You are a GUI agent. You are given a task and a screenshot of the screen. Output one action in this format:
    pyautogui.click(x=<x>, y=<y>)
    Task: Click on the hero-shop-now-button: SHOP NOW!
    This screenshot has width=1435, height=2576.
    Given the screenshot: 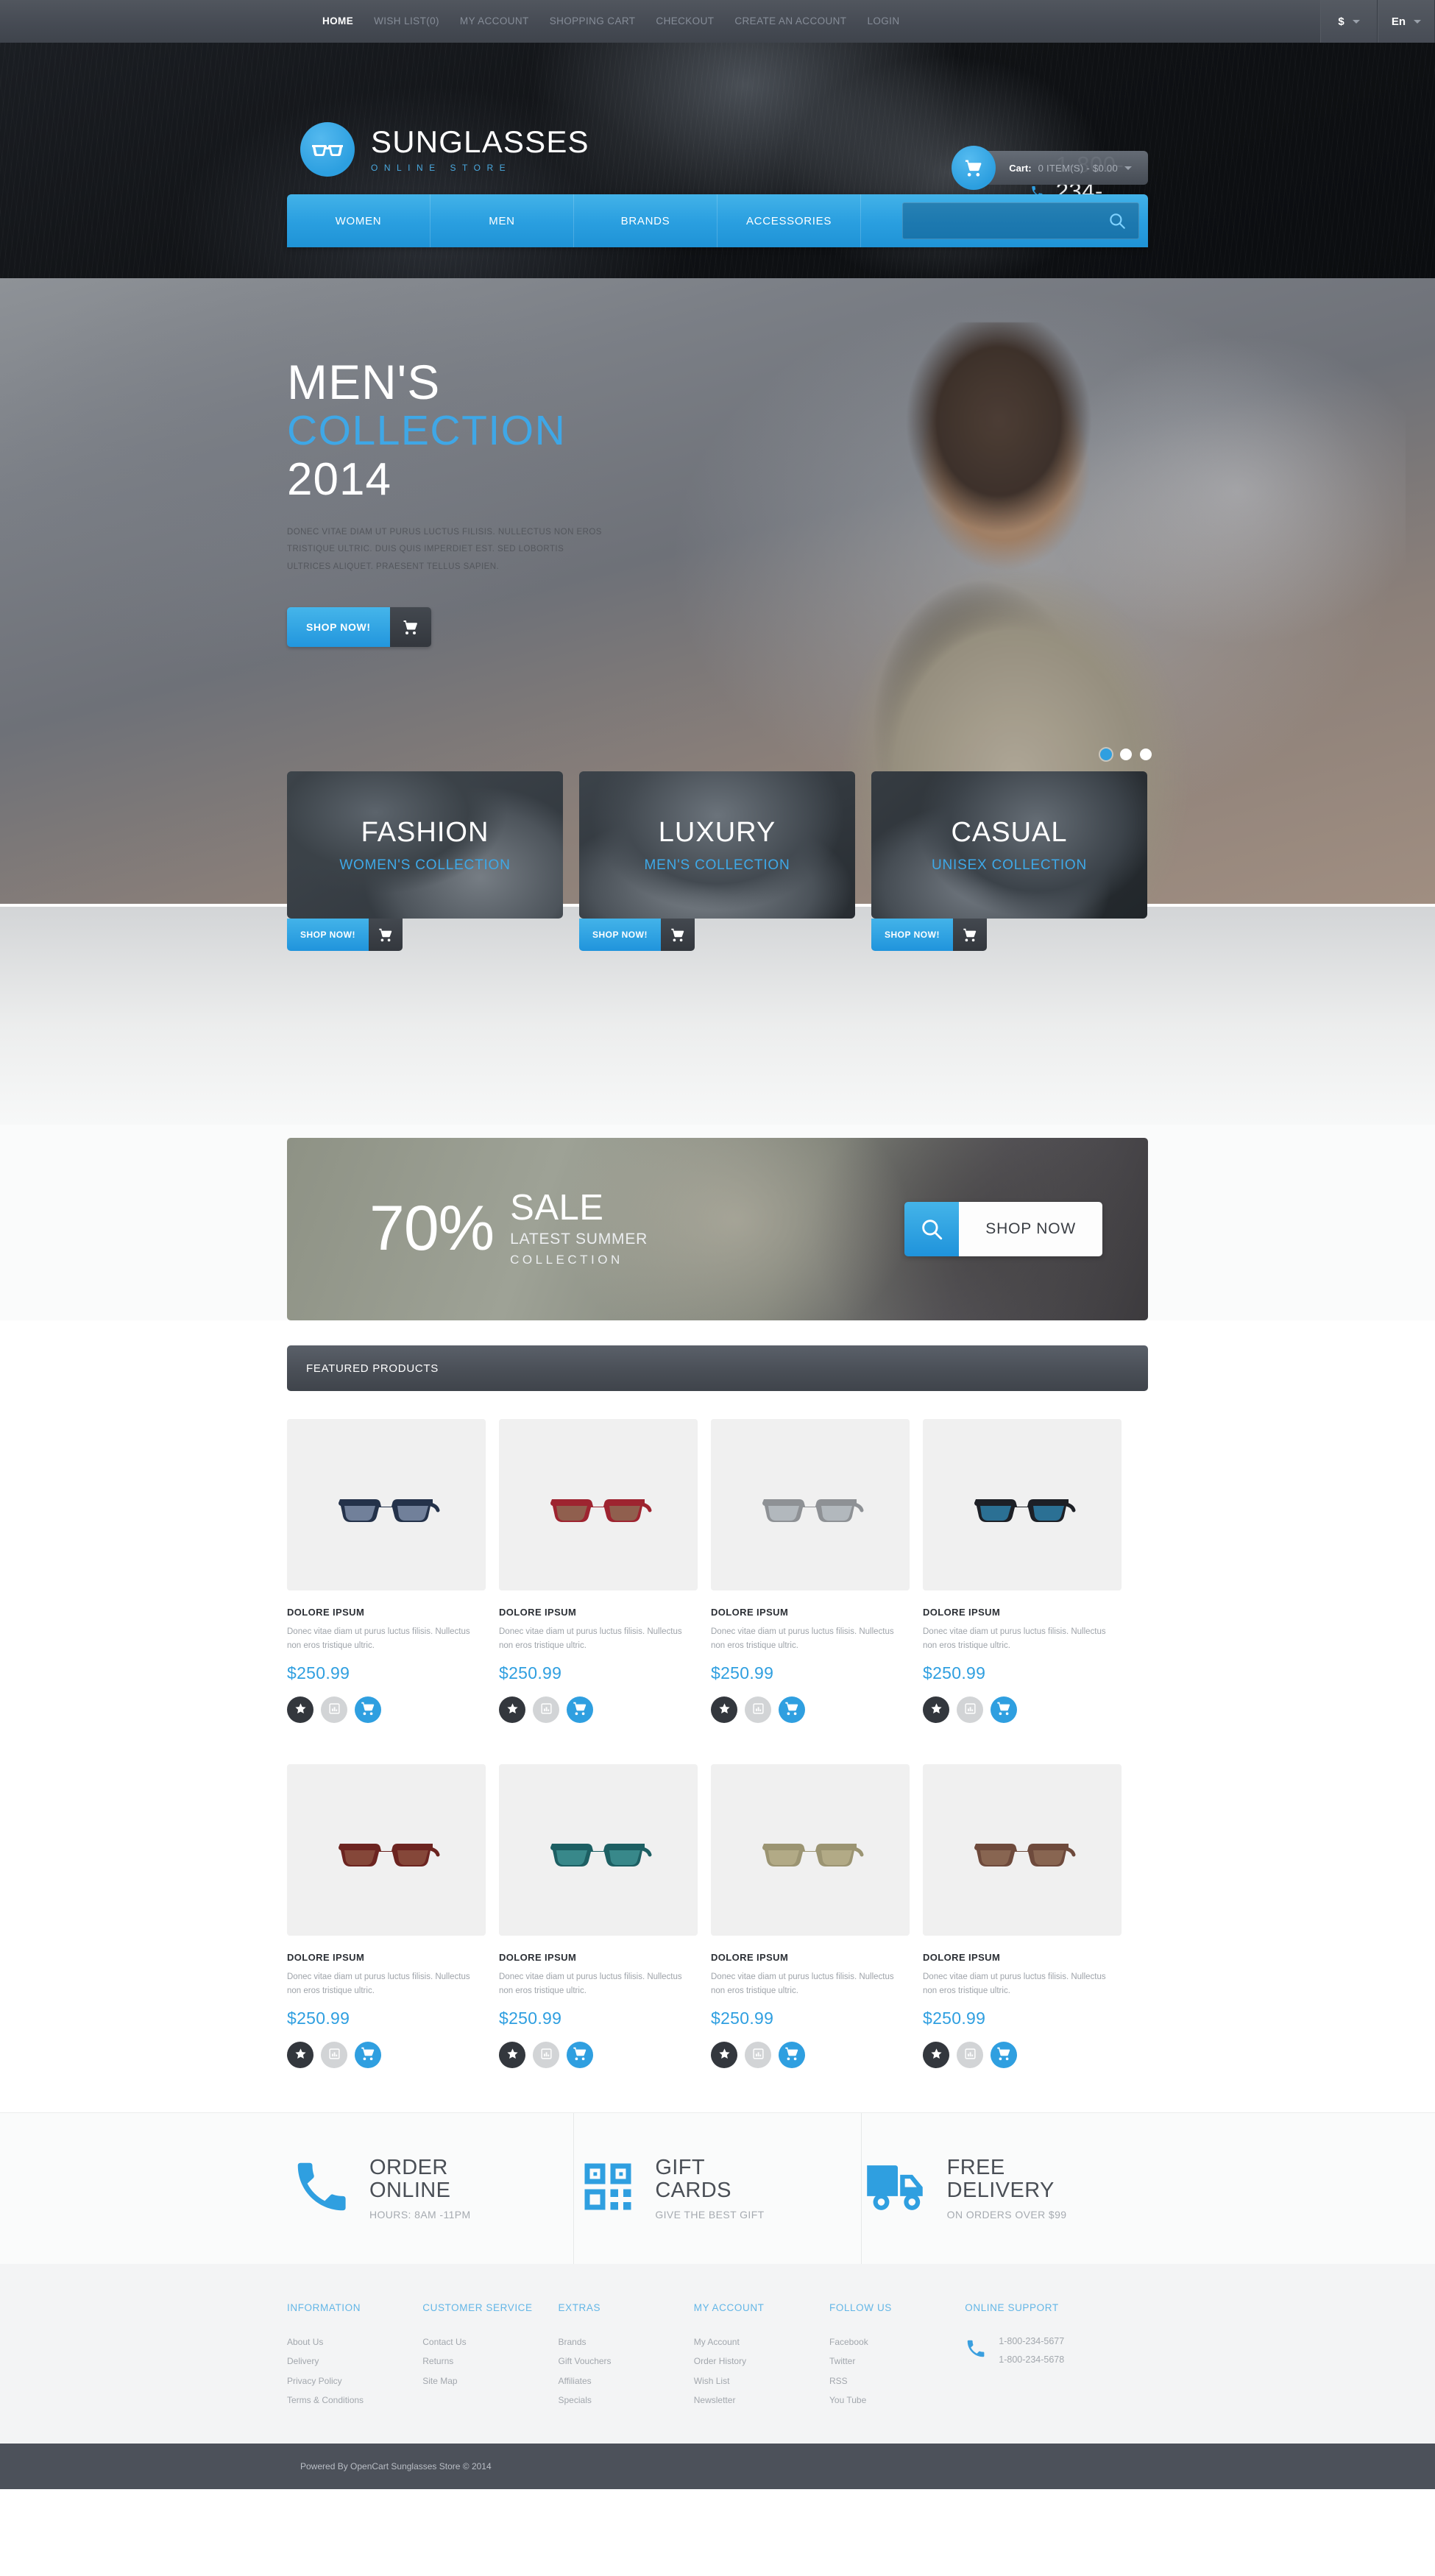 What is the action you would take?
    pyautogui.click(x=359, y=626)
    